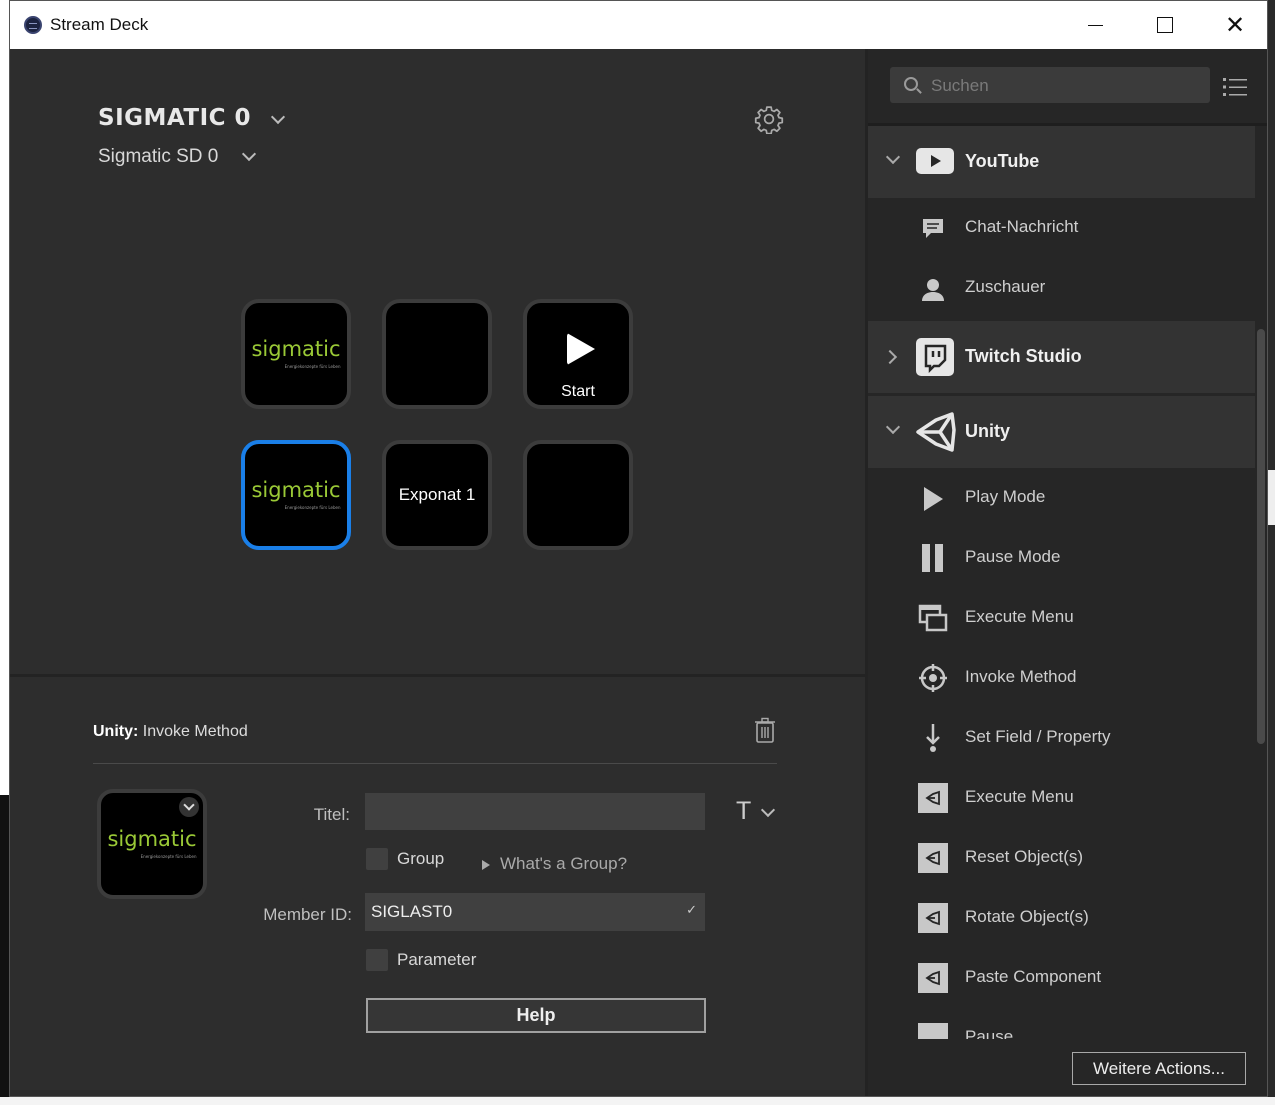 The width and height of the screenshot is (1275, 1105). I want to click on minimize-button, so click(1095, 25).